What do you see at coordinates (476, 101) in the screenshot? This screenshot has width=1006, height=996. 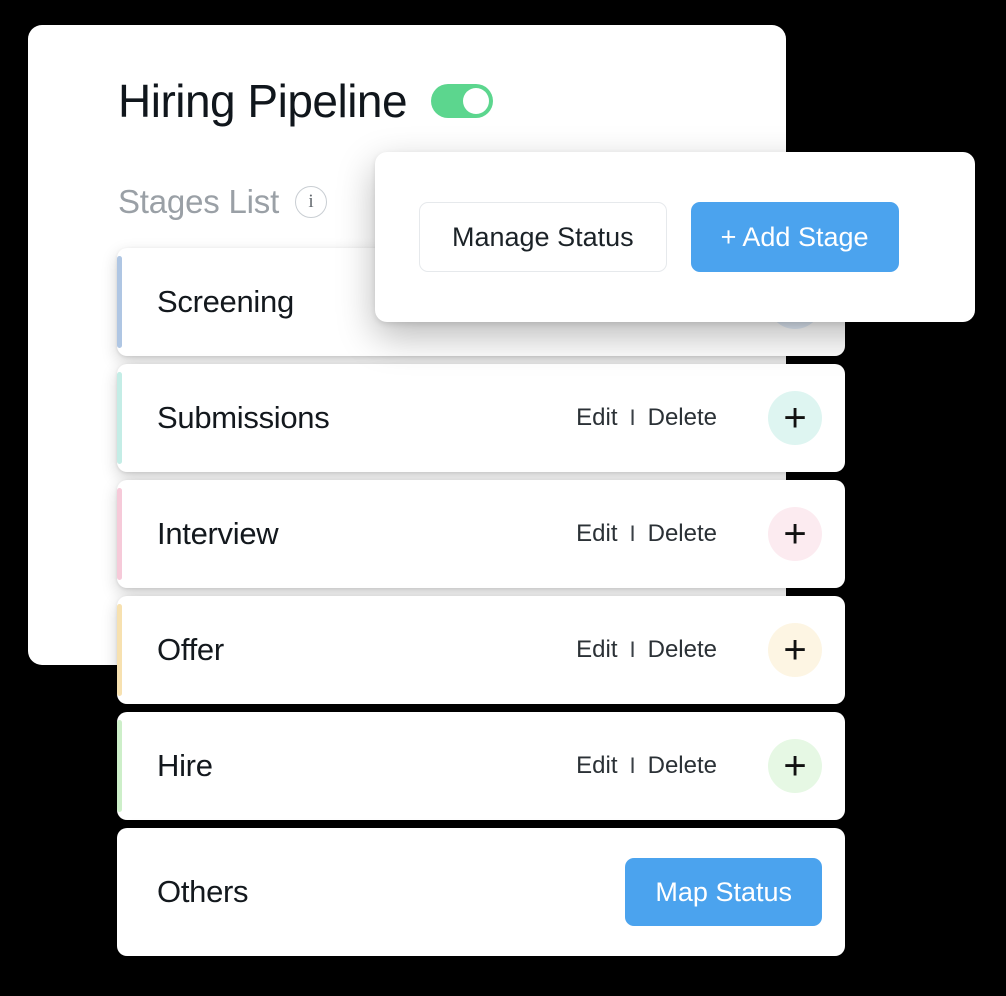 I see `toggle-knob` at bounding box center [476, 101].